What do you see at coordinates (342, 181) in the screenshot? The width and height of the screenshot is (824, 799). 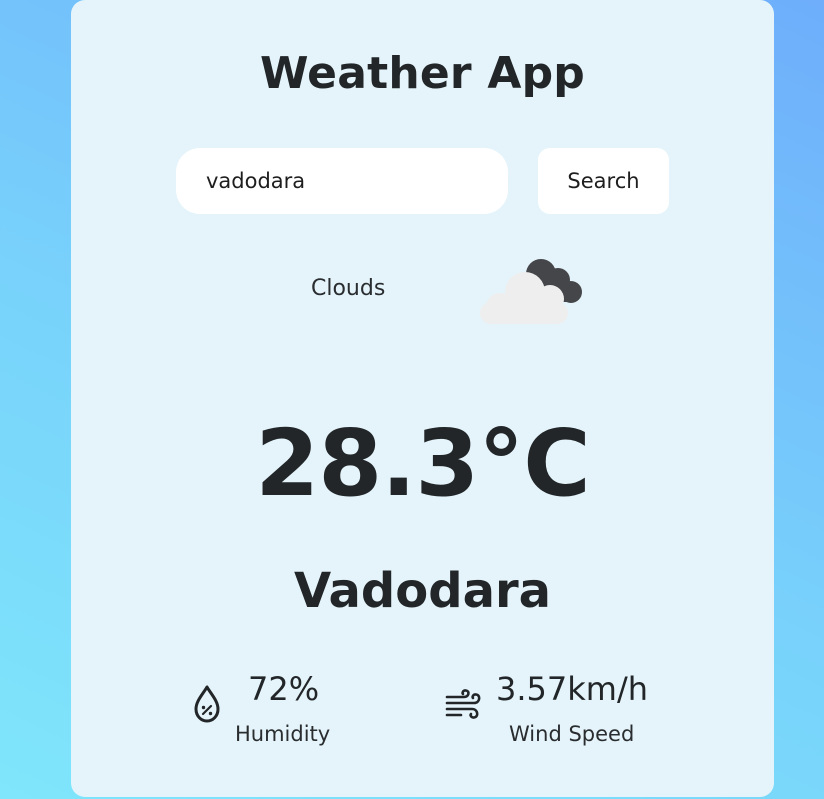 I see `city-search-input` at bounding box center [342, 181].